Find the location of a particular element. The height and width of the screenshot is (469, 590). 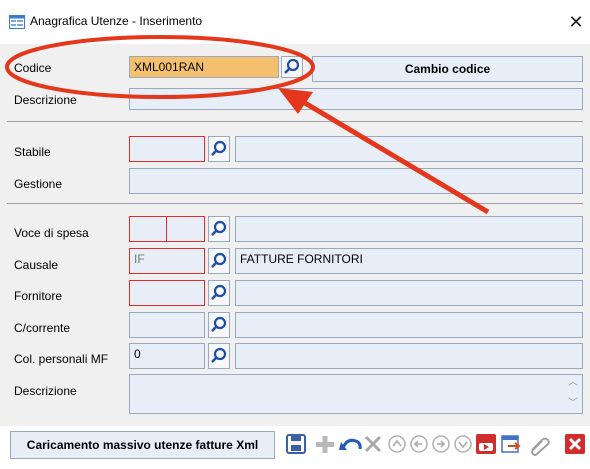

highlight-ellipse is located at coordinates (160, 67).